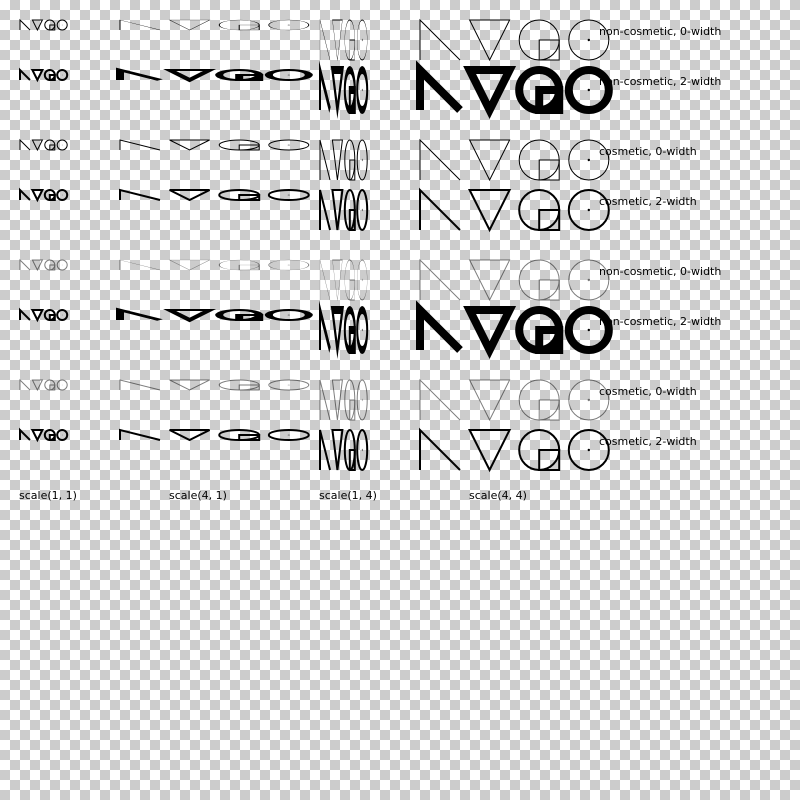 Image resolution: width=800 pixels, height=800 pixels. What do you see at coordinates (498, 495) in the screenshot?
I see `column-label: scale(4, 4)` at bounding box center [498, 495].